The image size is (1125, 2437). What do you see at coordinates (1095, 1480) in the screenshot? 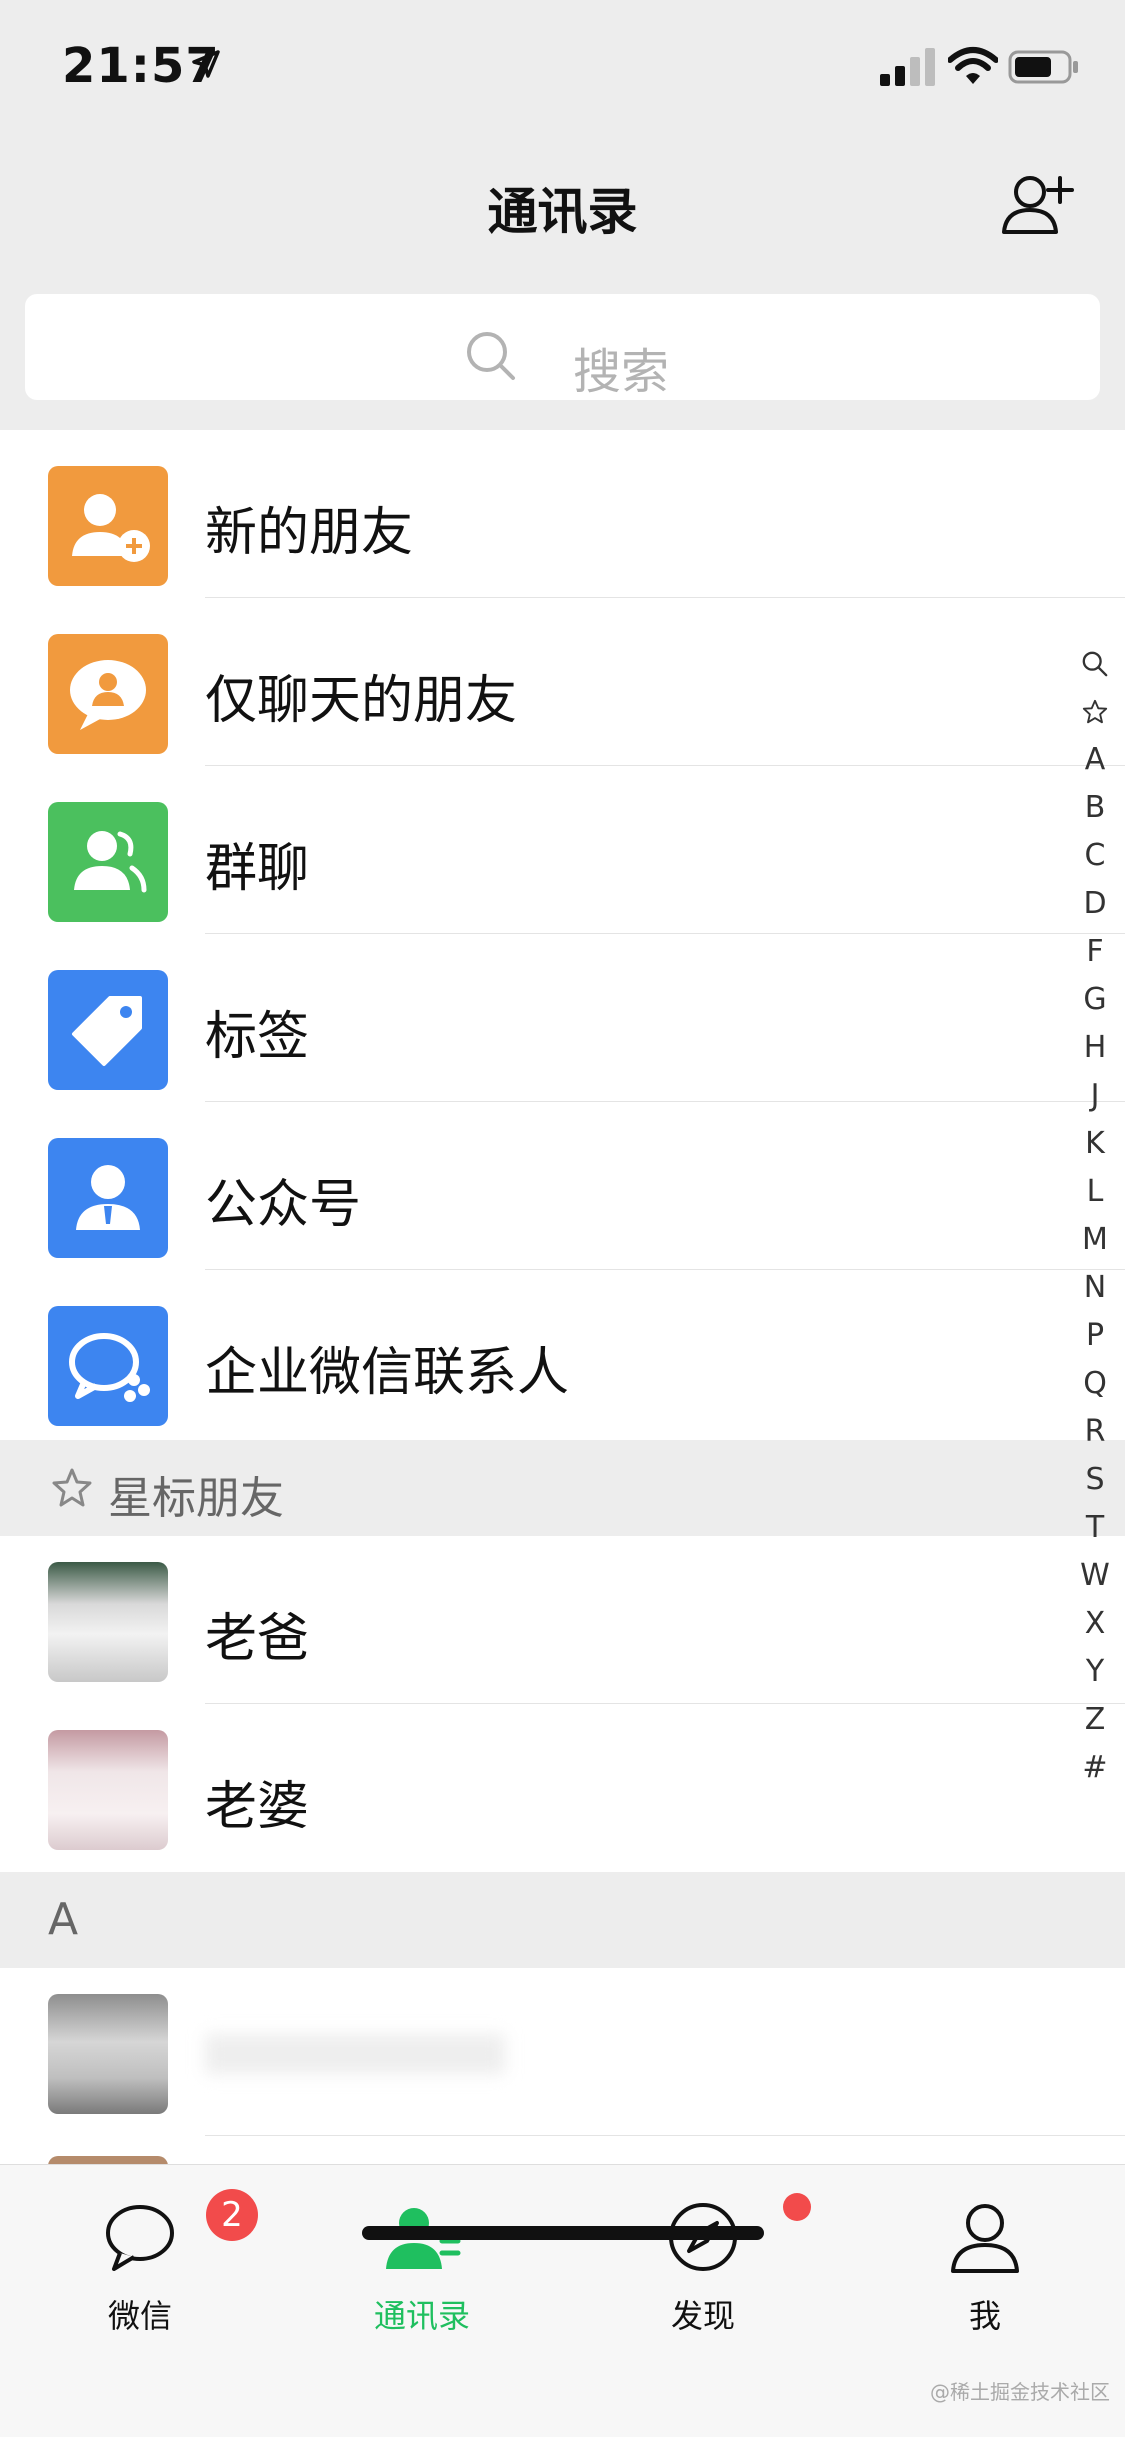
I see `index-letter: S` at bounding box center [1095, 1480].